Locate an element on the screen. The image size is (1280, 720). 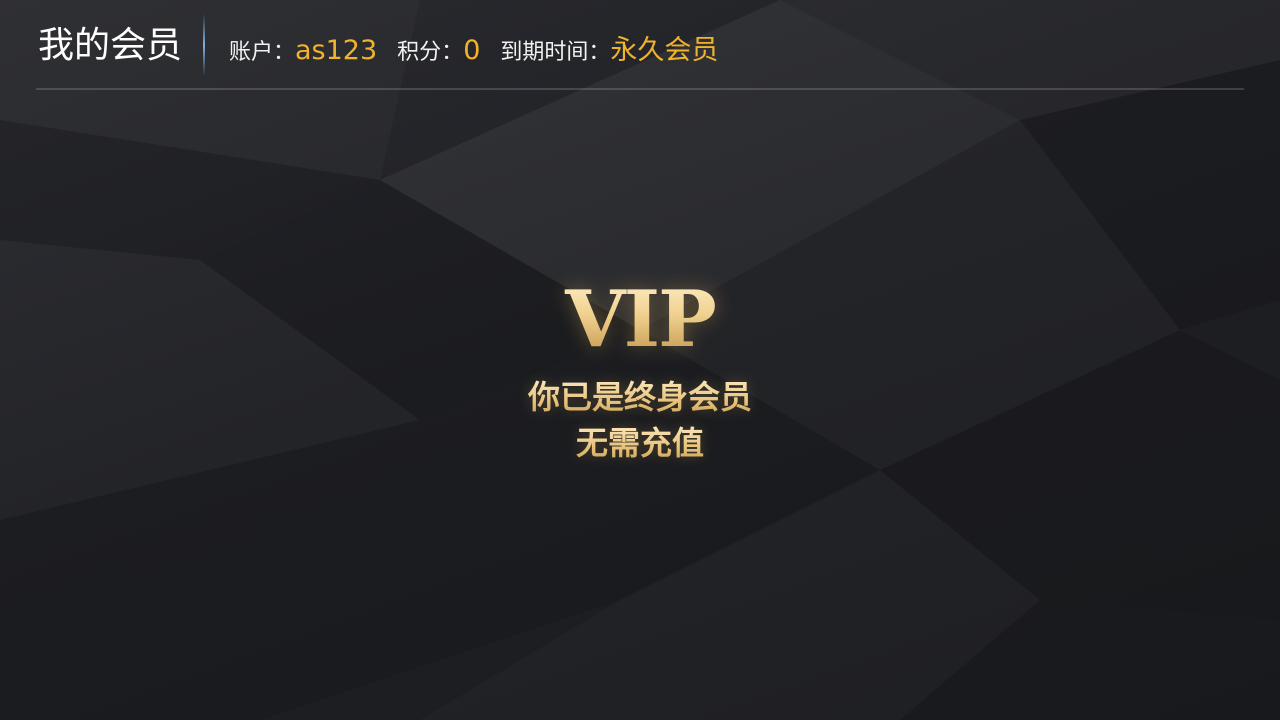
account-label: 账户： is located at coordinates (262, 52).